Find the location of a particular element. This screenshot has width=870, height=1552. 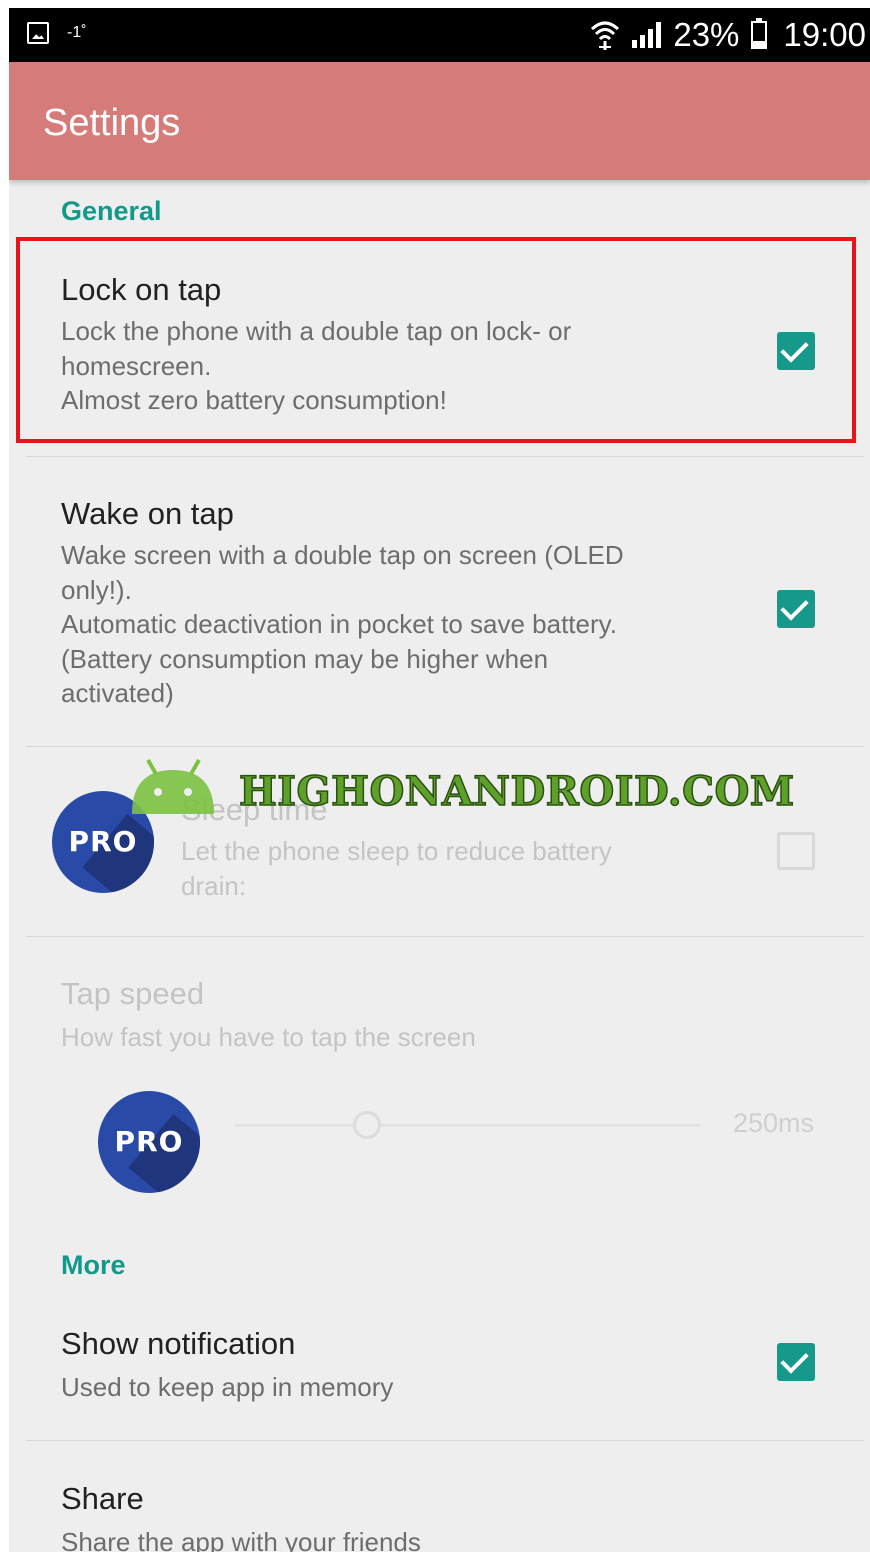

highlight-box is located at coordinates (436, 340).